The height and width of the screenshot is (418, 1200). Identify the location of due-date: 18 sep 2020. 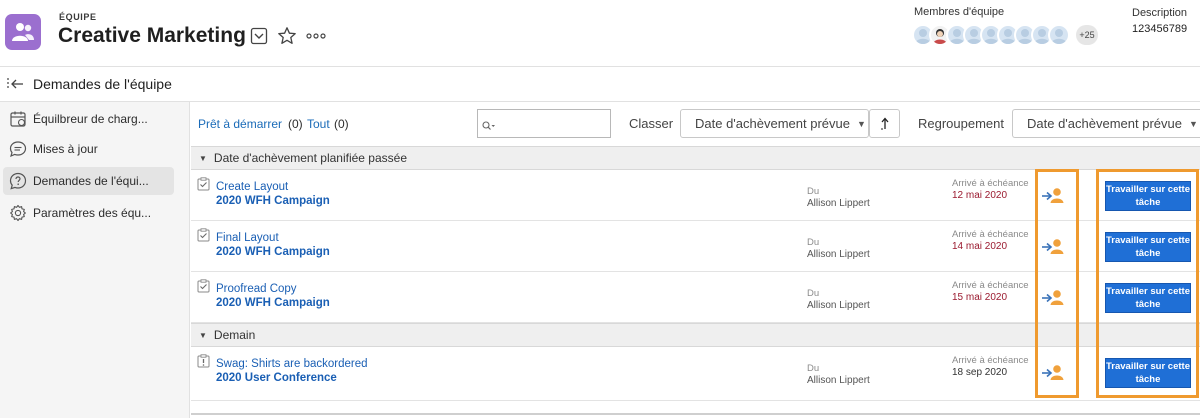
(980, 372).